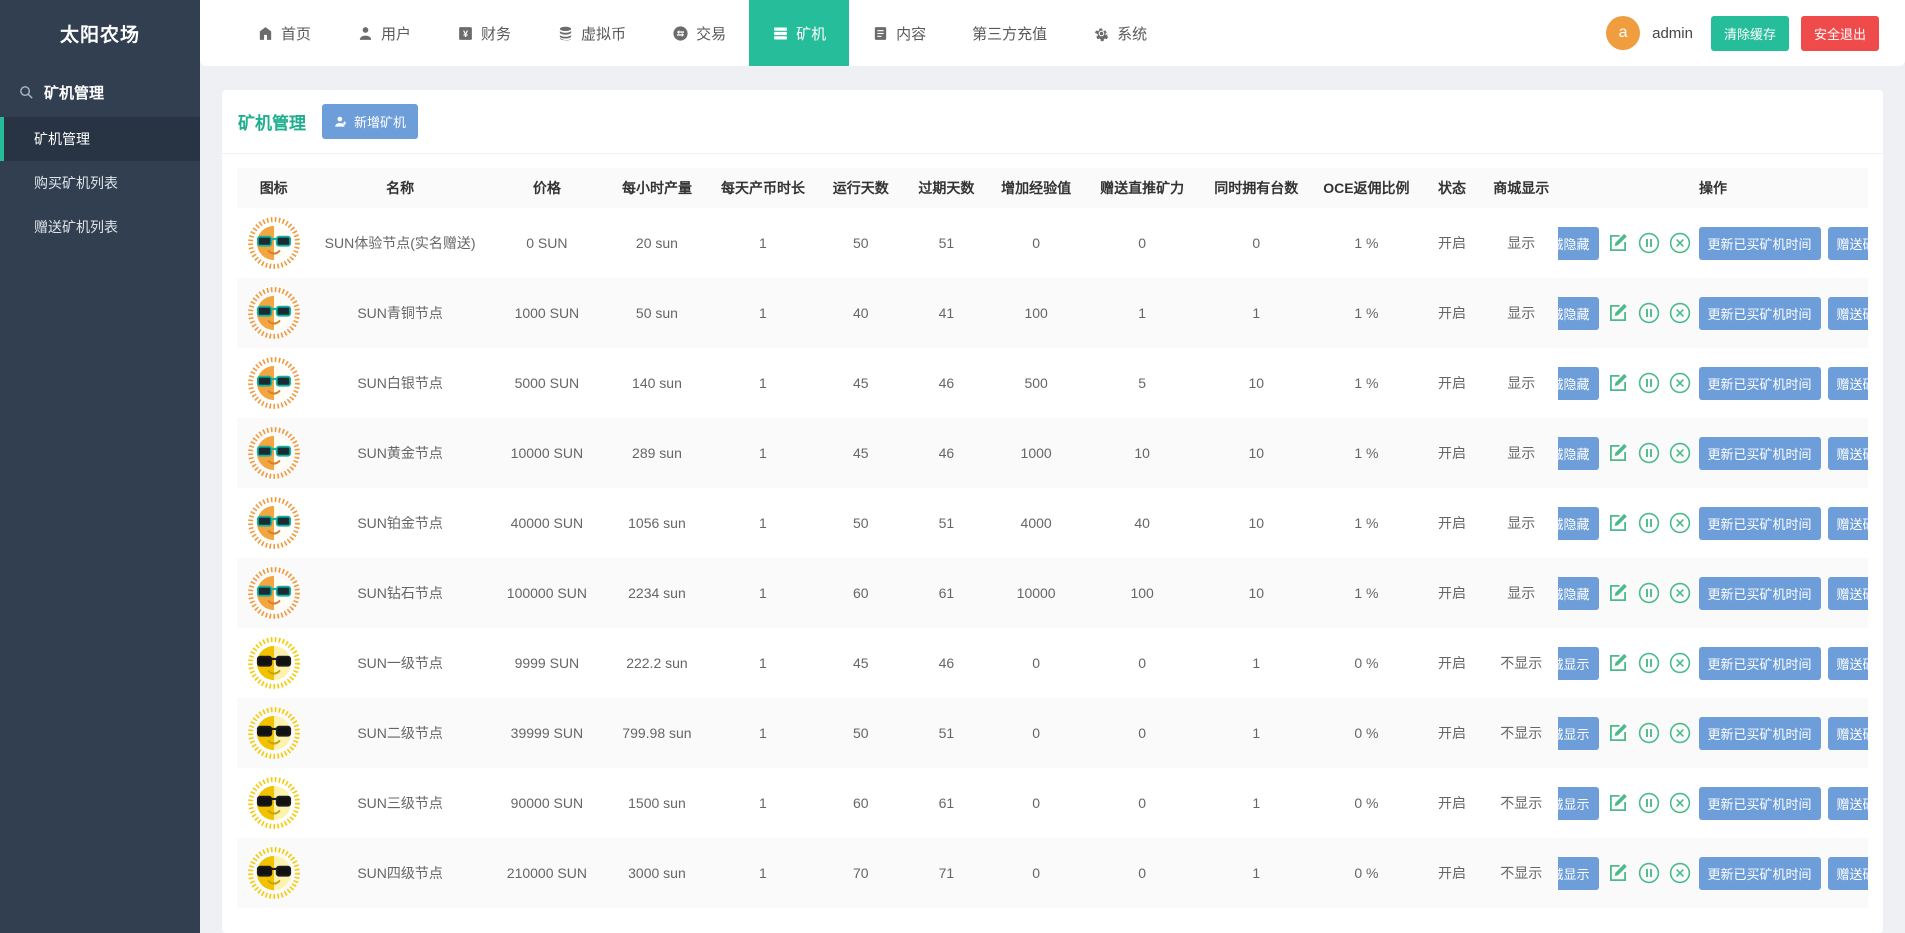 The width and height of the screenshot is (1905, 933). Describe the element at coordinates (1749, 33) in the screenshot. I see `clear-cache-button: 清除缓存` at that location.